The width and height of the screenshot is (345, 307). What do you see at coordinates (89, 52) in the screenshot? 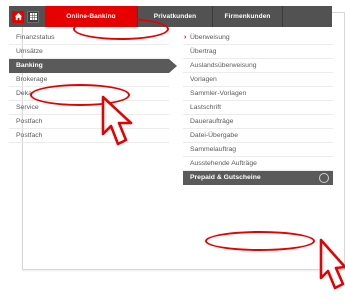
I see `menu-item-umsaetze: Umsätze` at bounding box center [89, 52].